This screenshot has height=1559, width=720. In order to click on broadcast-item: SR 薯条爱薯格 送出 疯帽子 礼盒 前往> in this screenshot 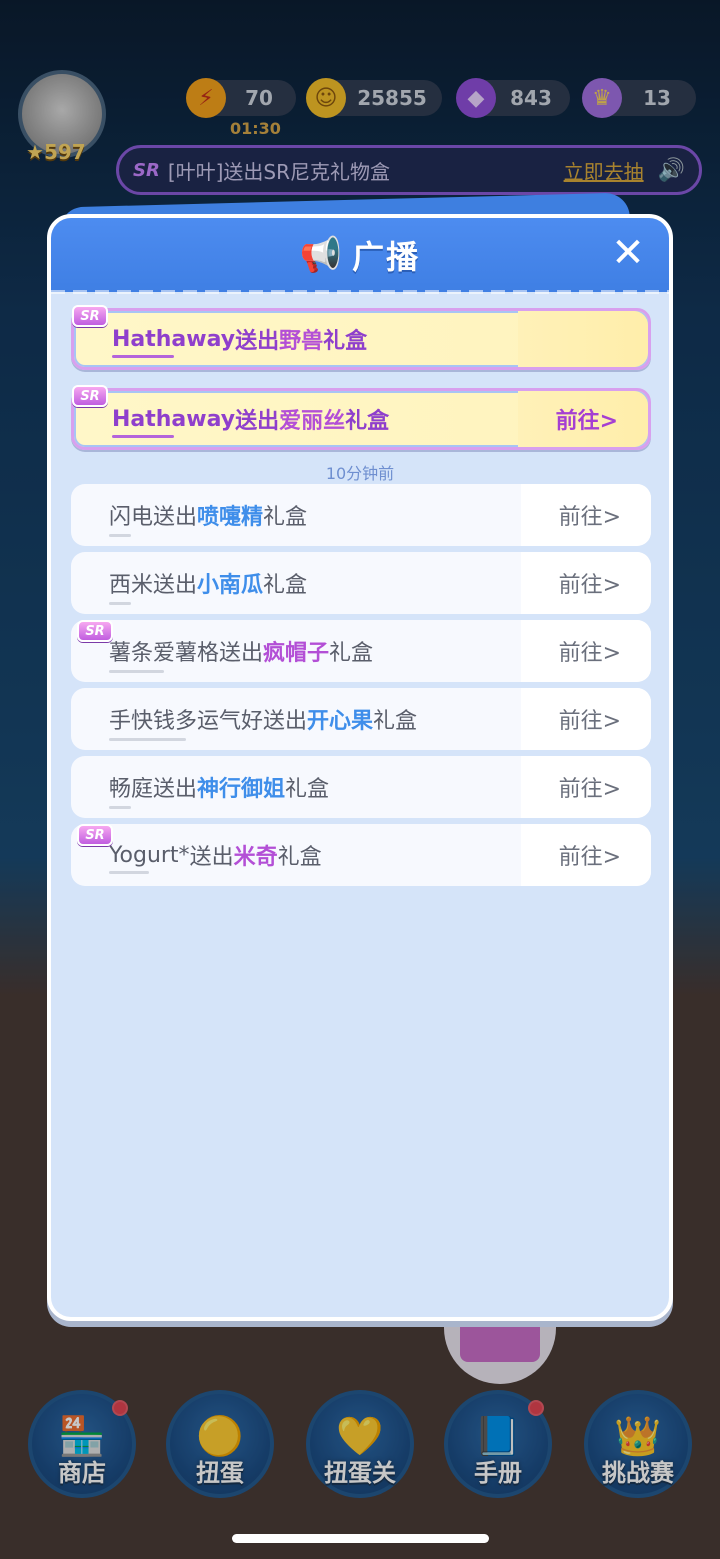, I will do `click(361, 651)`.